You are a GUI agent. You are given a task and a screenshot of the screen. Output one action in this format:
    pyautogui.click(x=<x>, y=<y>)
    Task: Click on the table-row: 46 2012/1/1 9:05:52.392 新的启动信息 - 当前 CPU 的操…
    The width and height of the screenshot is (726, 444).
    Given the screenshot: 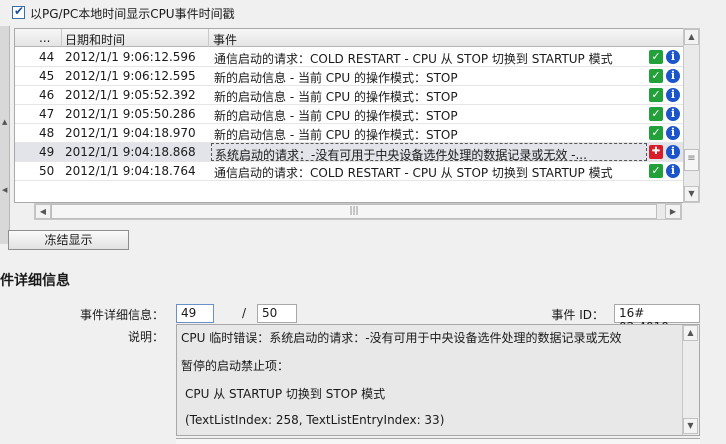 What is the action you would take?
    pyautogui.click(x=349, y=95)
    